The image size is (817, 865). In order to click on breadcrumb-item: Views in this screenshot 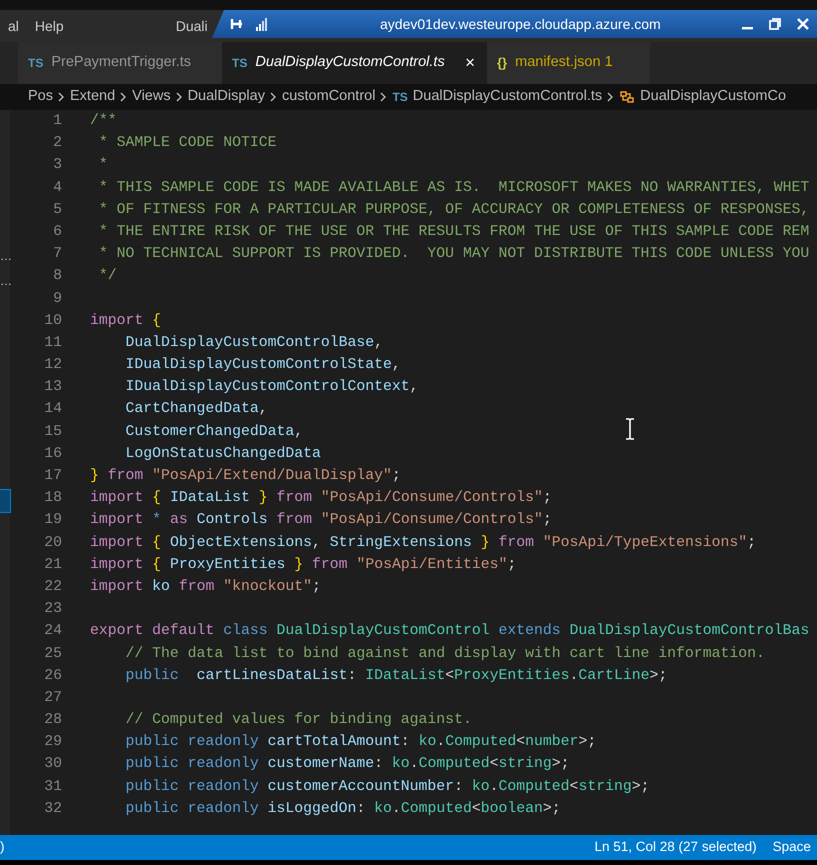, I will do `click(151, 97)`.